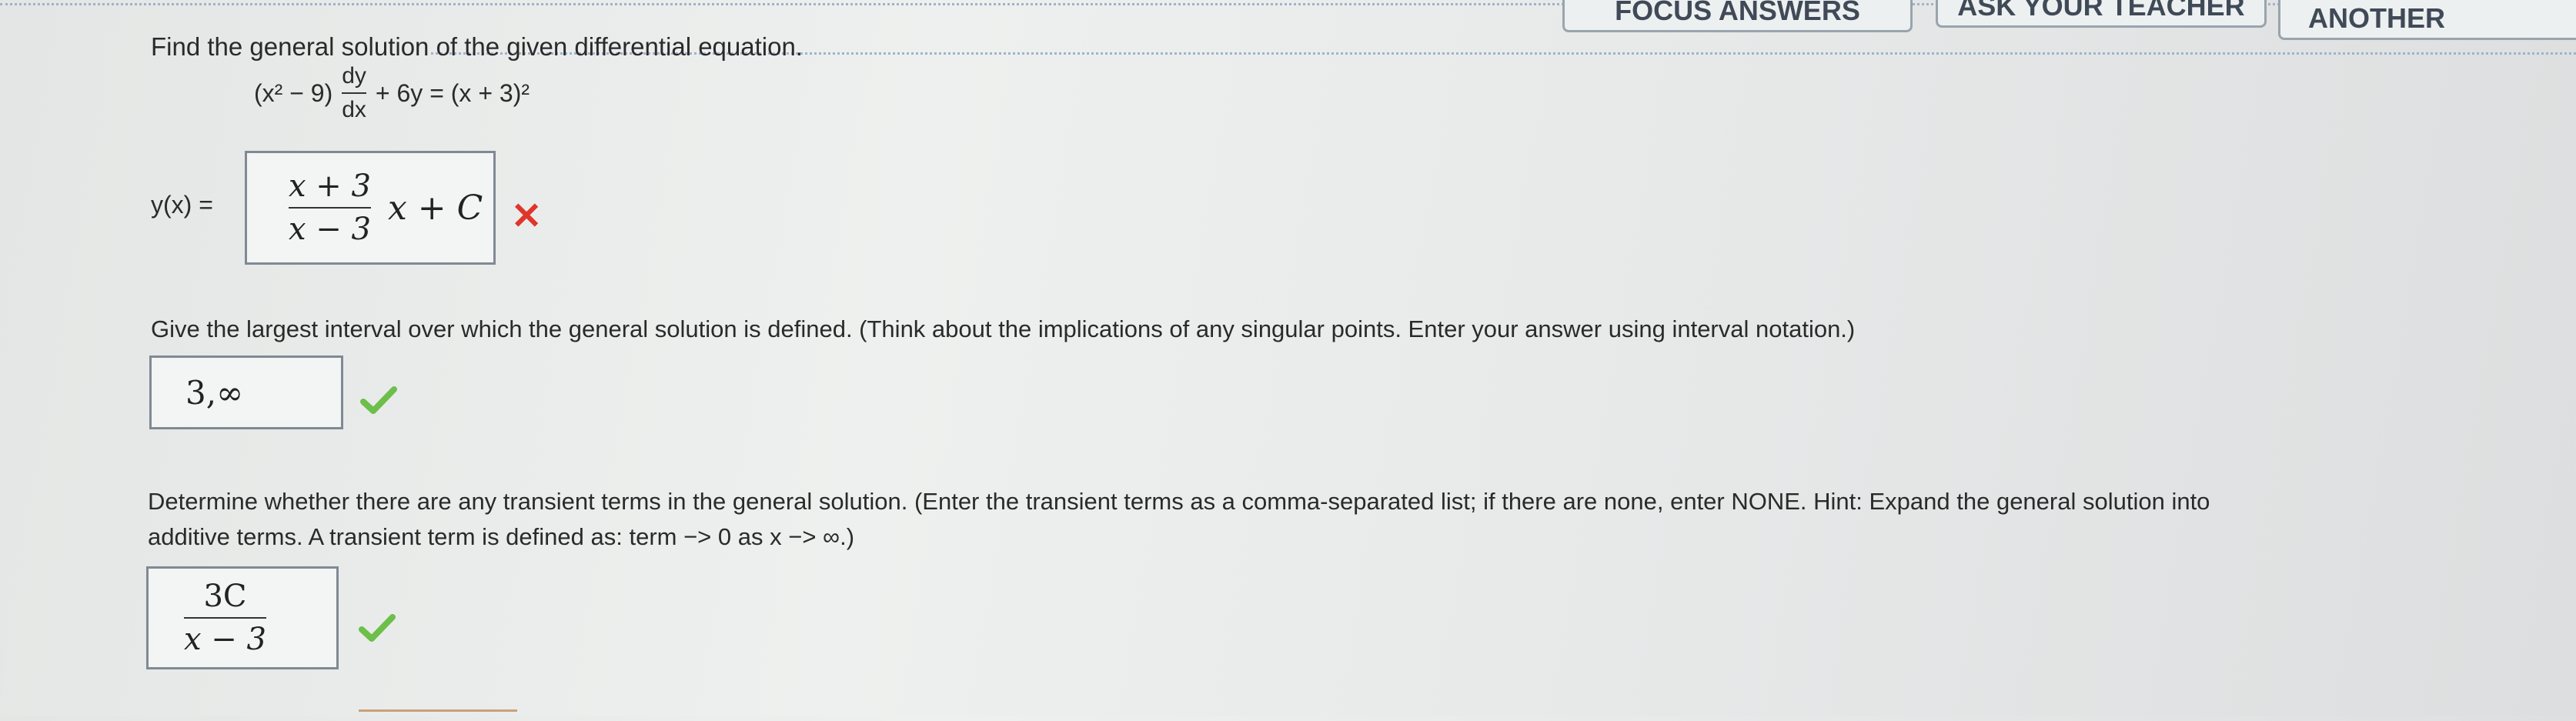 The height and width of the screenshot is (721, 2576). Describe the element at coordinates (293, 92) in the screenshot. I see `equation-left-factor: (x² − 9)` at that location.